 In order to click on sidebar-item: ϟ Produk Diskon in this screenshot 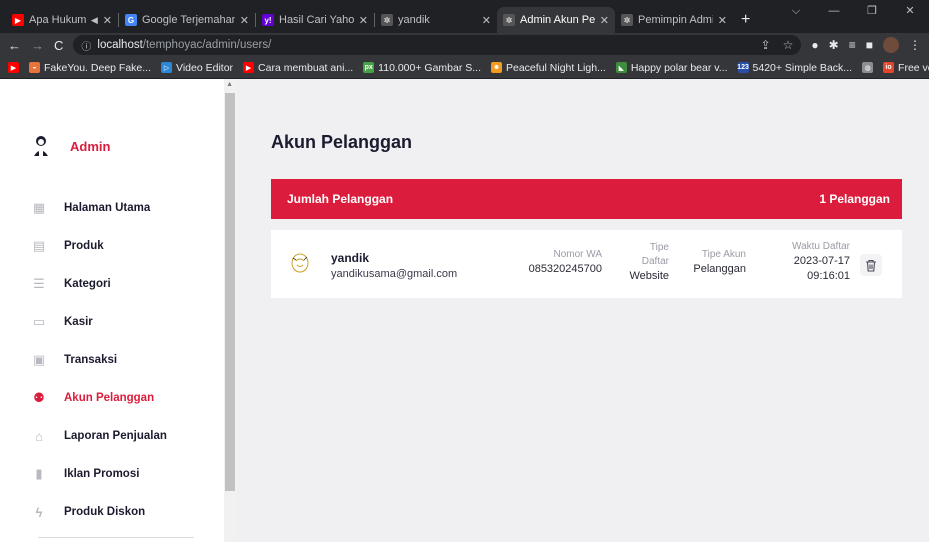, I will do `click(99, 512)`.